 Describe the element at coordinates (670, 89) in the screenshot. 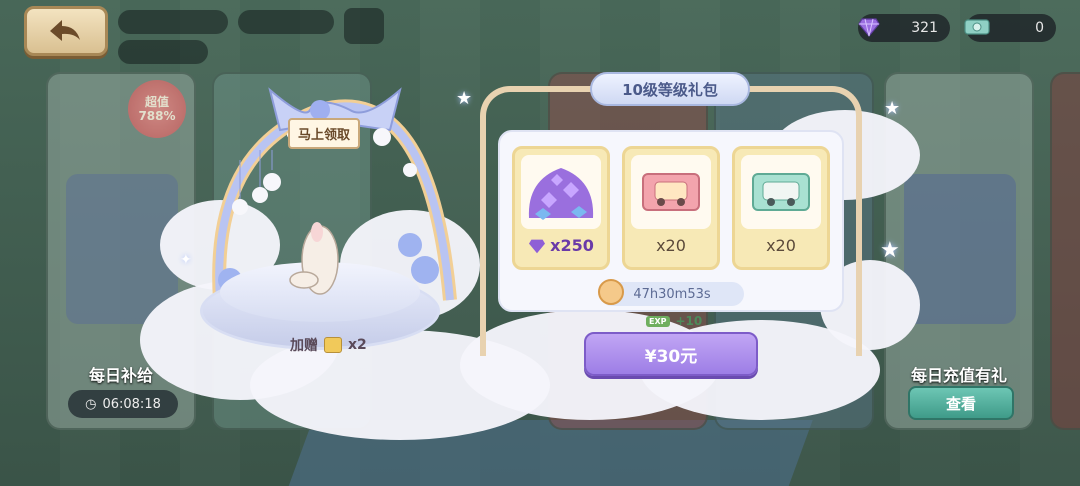

I see `package-title: 10级等级礼包` at that location.